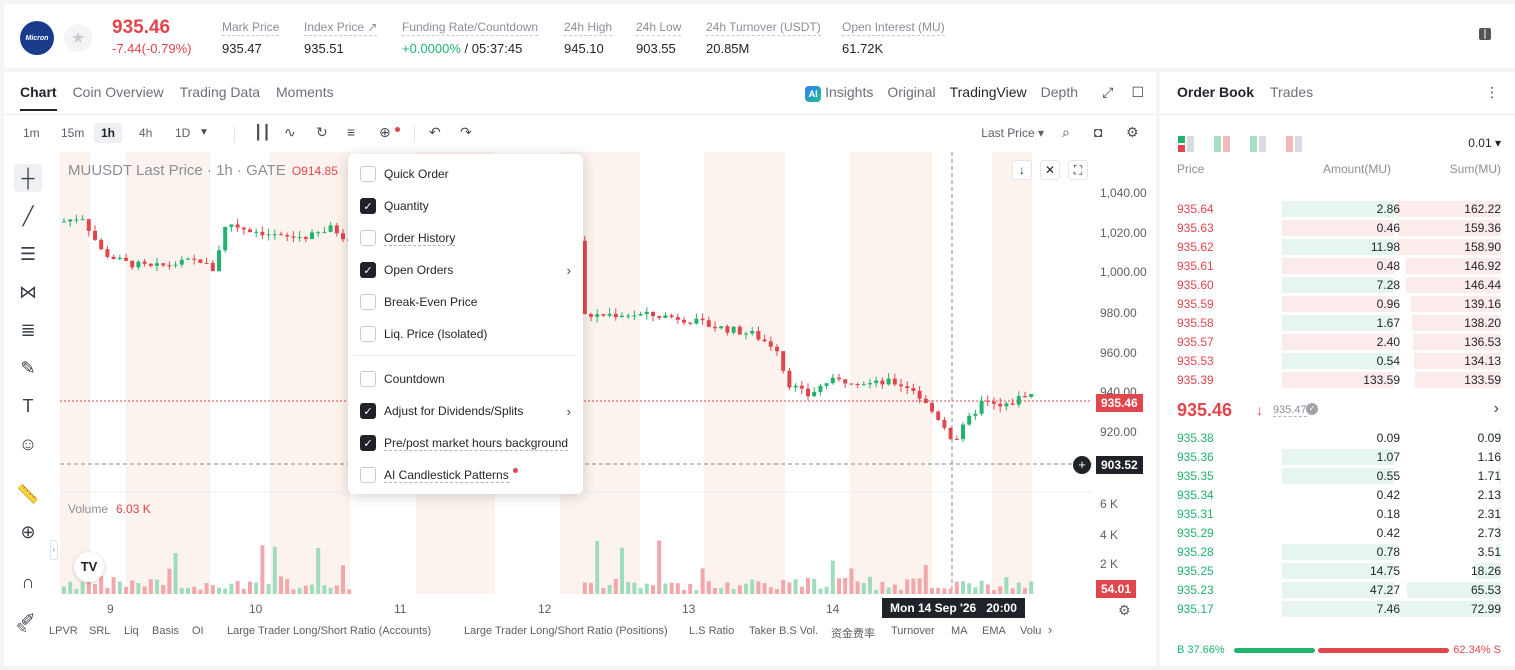 The height and width of the screenshot is (670, 1515). I want to click on menu-item-countdown: Countdown, so click(402, 379).